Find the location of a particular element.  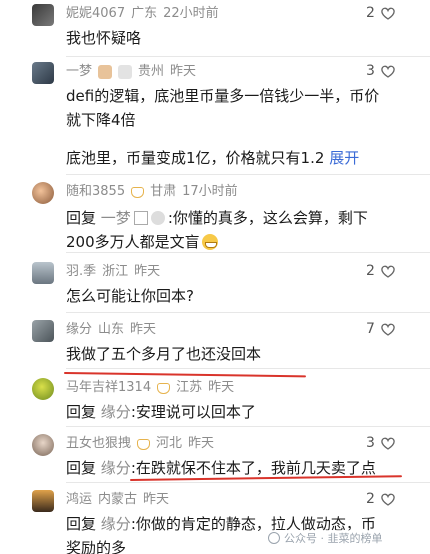

watermark-text: 公众号 · 韭菜的榜单 is located at coordinates (333, 538).